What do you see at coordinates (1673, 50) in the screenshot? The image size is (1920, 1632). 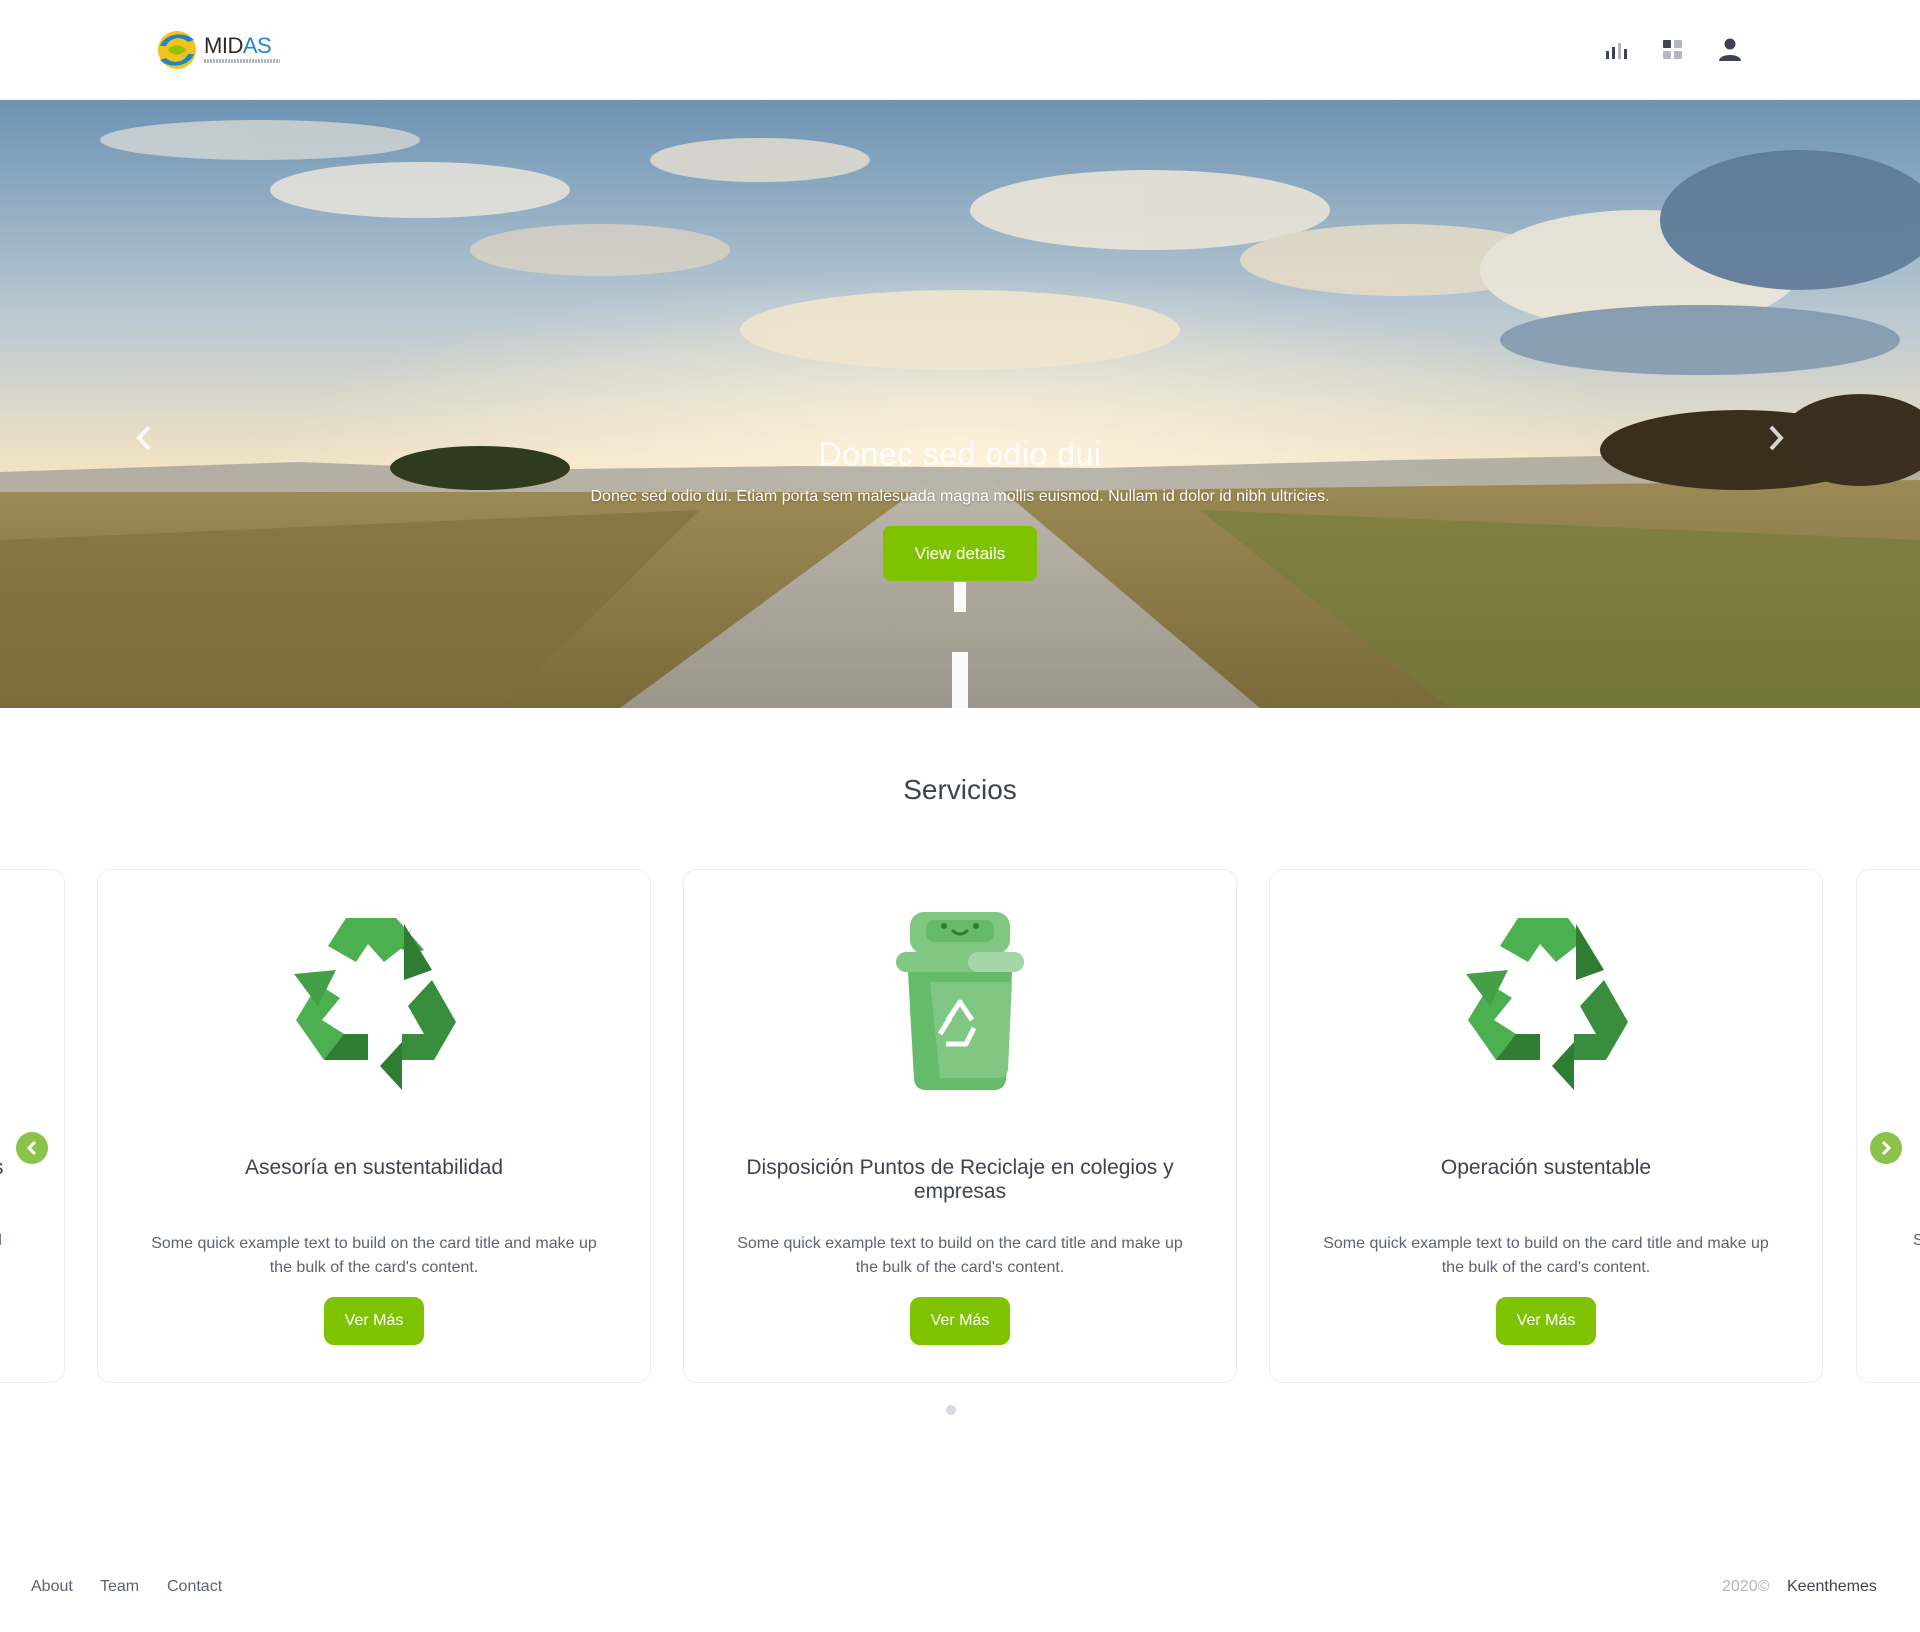 I see `apps-grid-icon` at bounding box center [1673, 50].